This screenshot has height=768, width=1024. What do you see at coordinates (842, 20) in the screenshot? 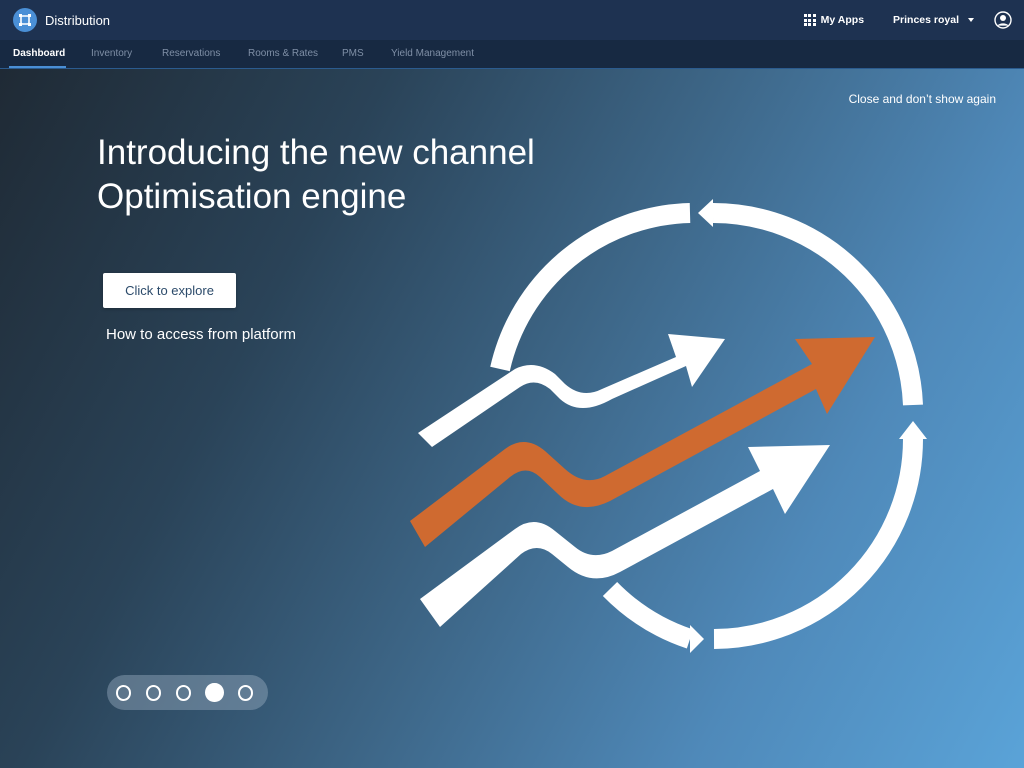
I see `my-apps-label: My Apps` at bounding box center [842, 20].